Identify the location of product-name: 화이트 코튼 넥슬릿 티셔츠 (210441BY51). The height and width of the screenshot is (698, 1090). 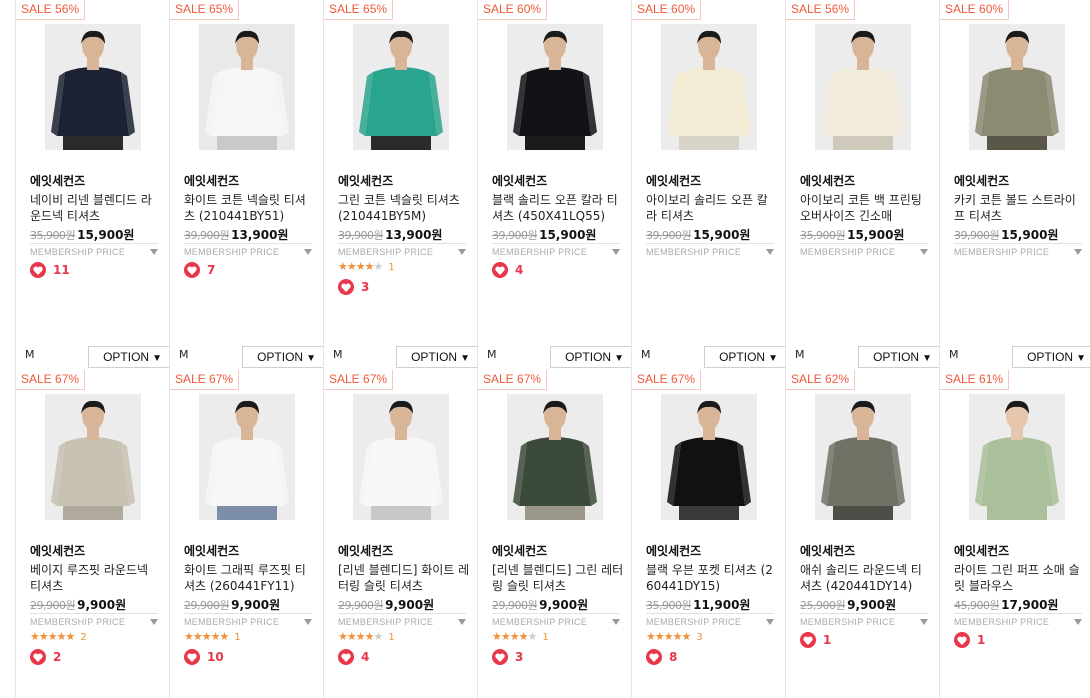
(250, 208).